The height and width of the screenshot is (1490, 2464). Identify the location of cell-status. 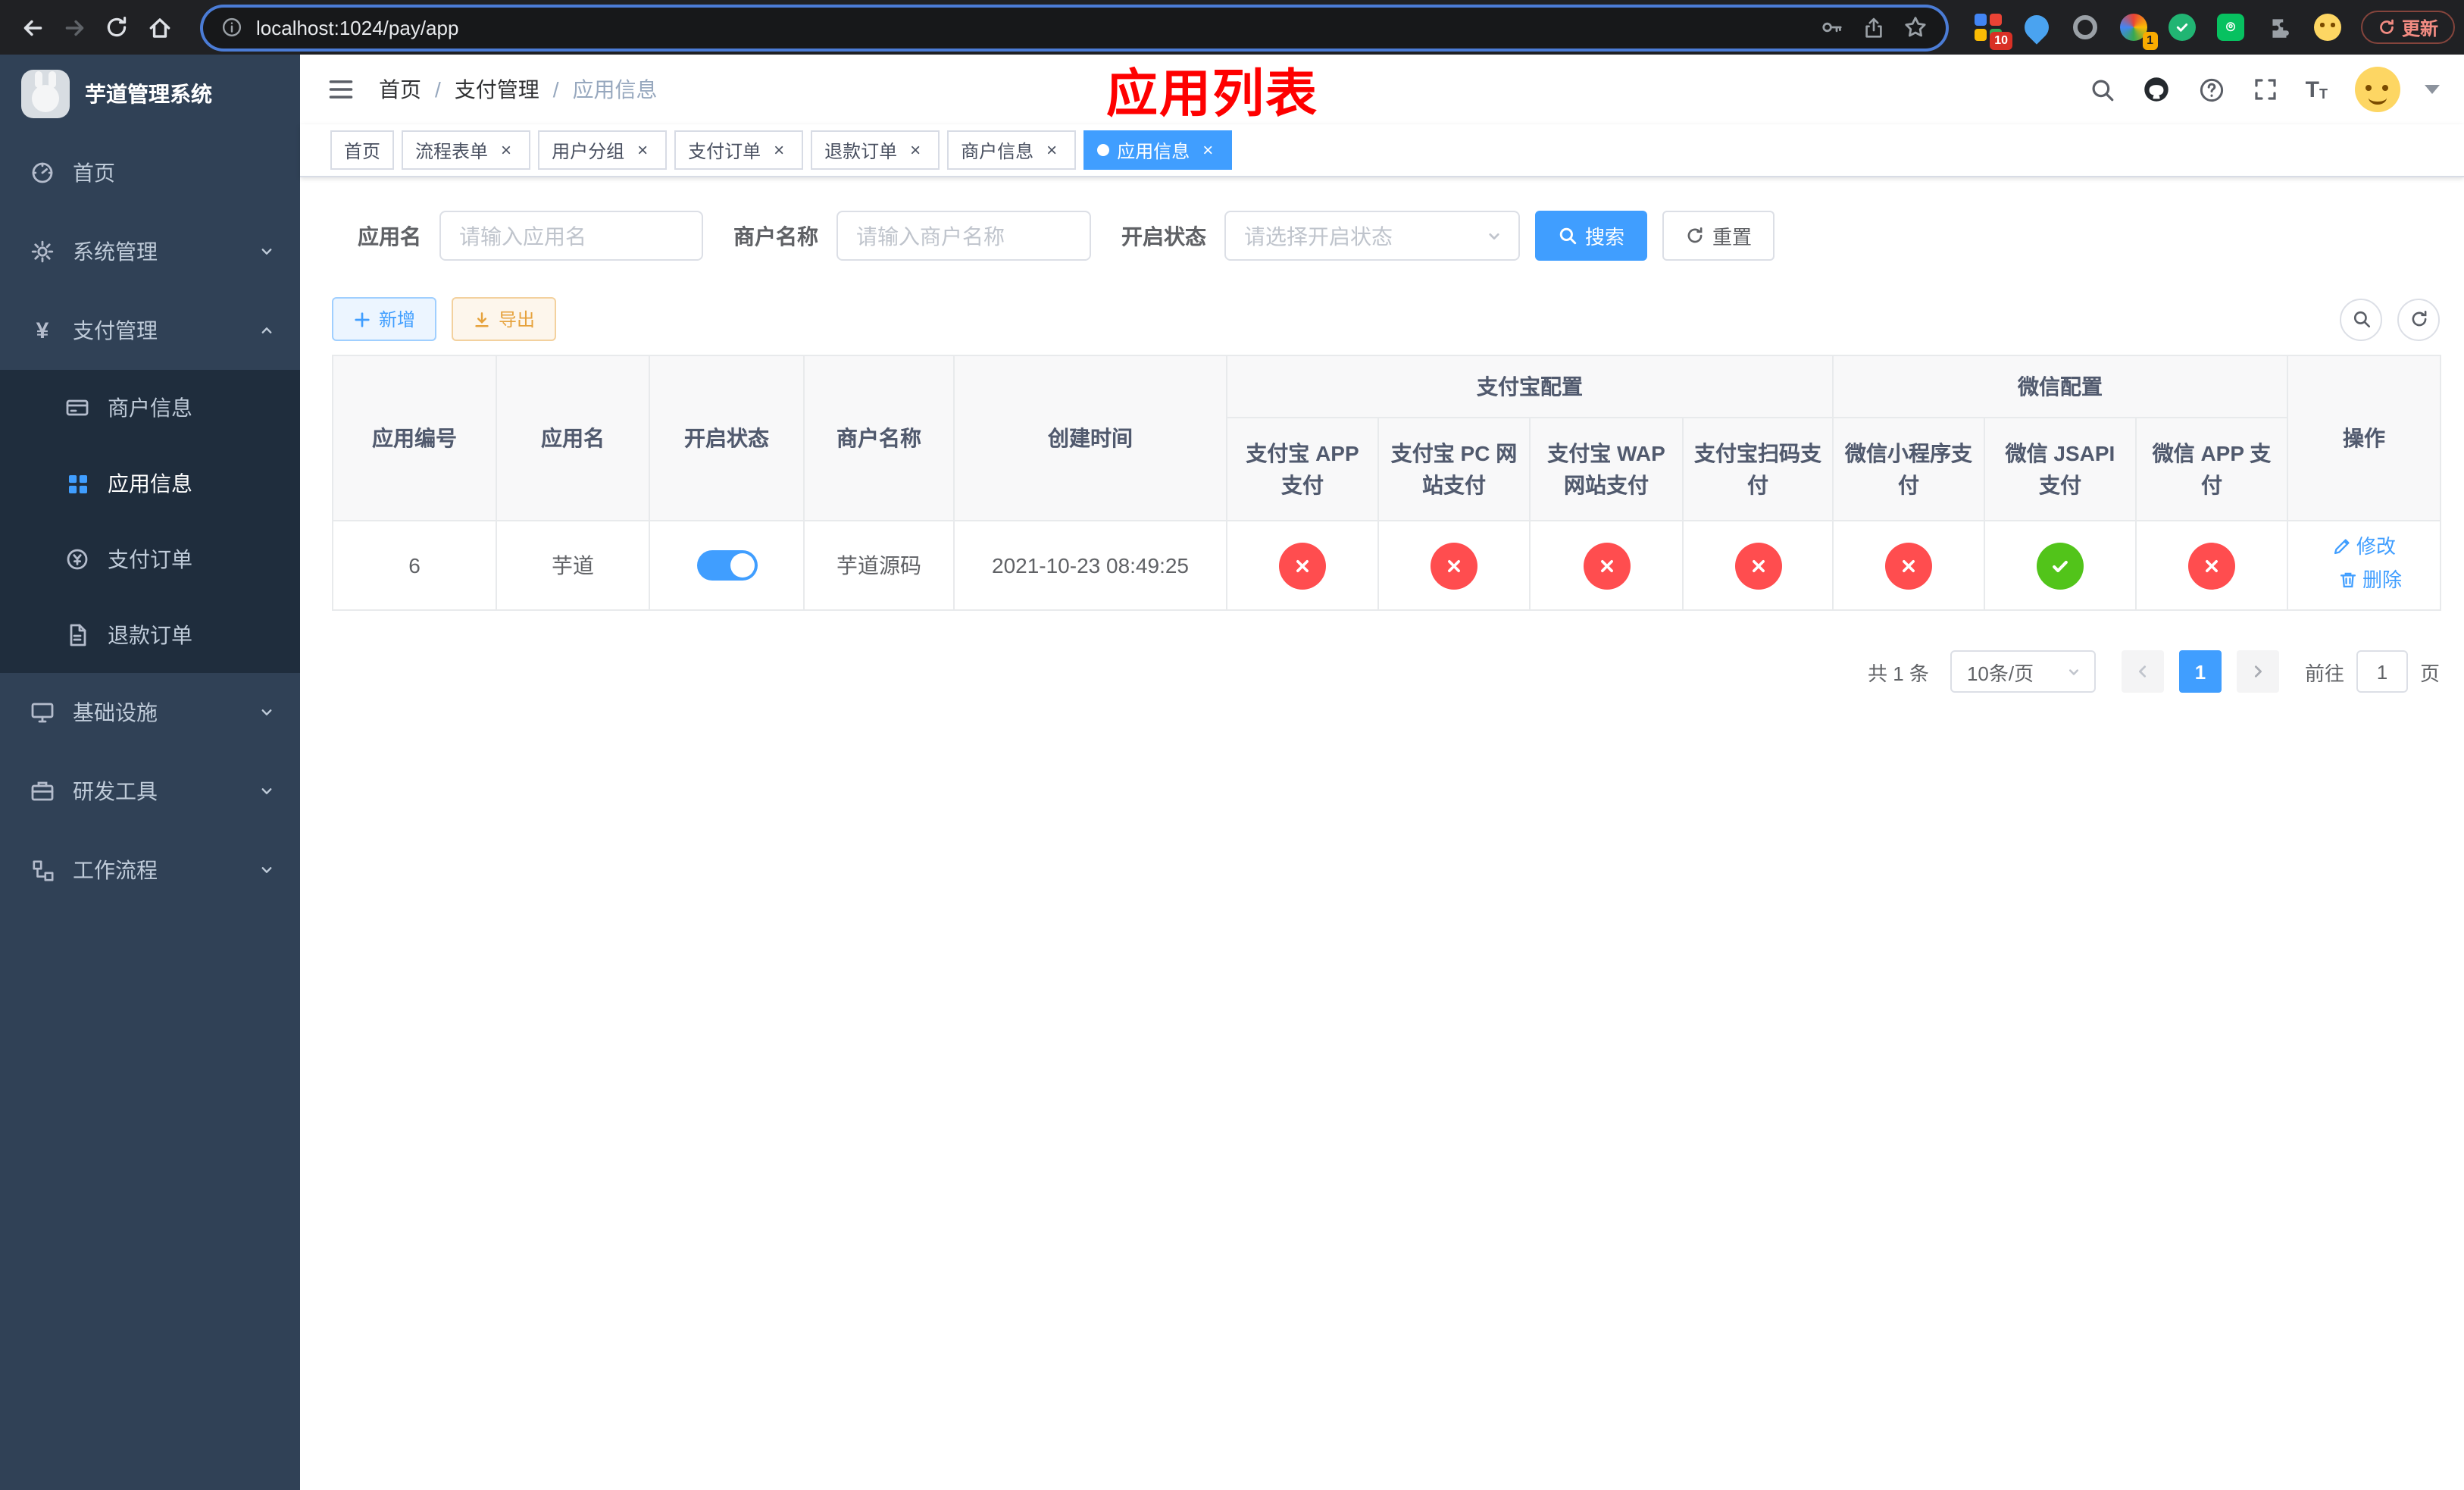
(727, 566).